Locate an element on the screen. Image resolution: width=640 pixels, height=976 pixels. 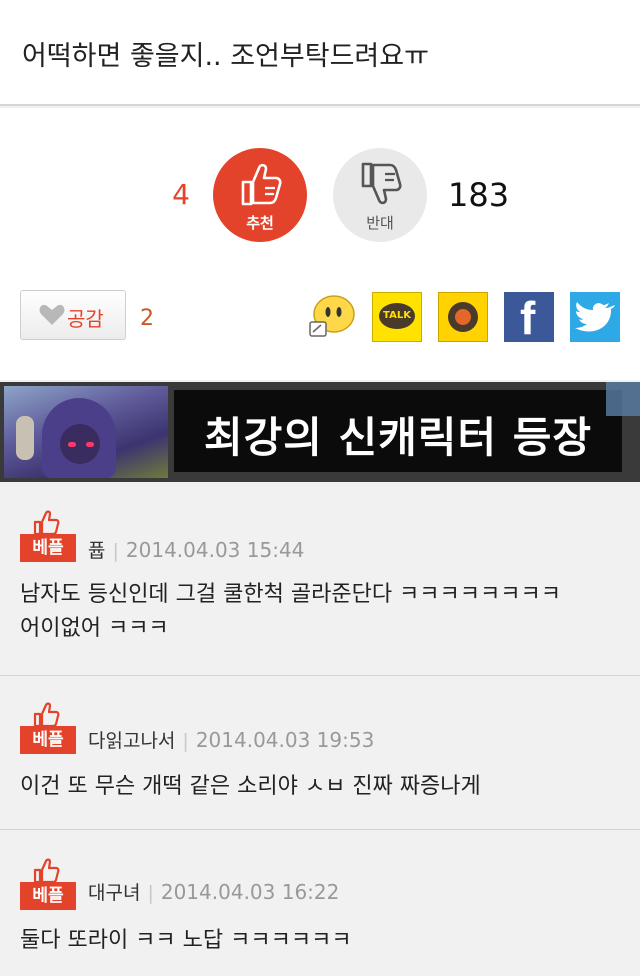
comment-date: 2014.04.03 19:53 is located at coordinates (285, 740).